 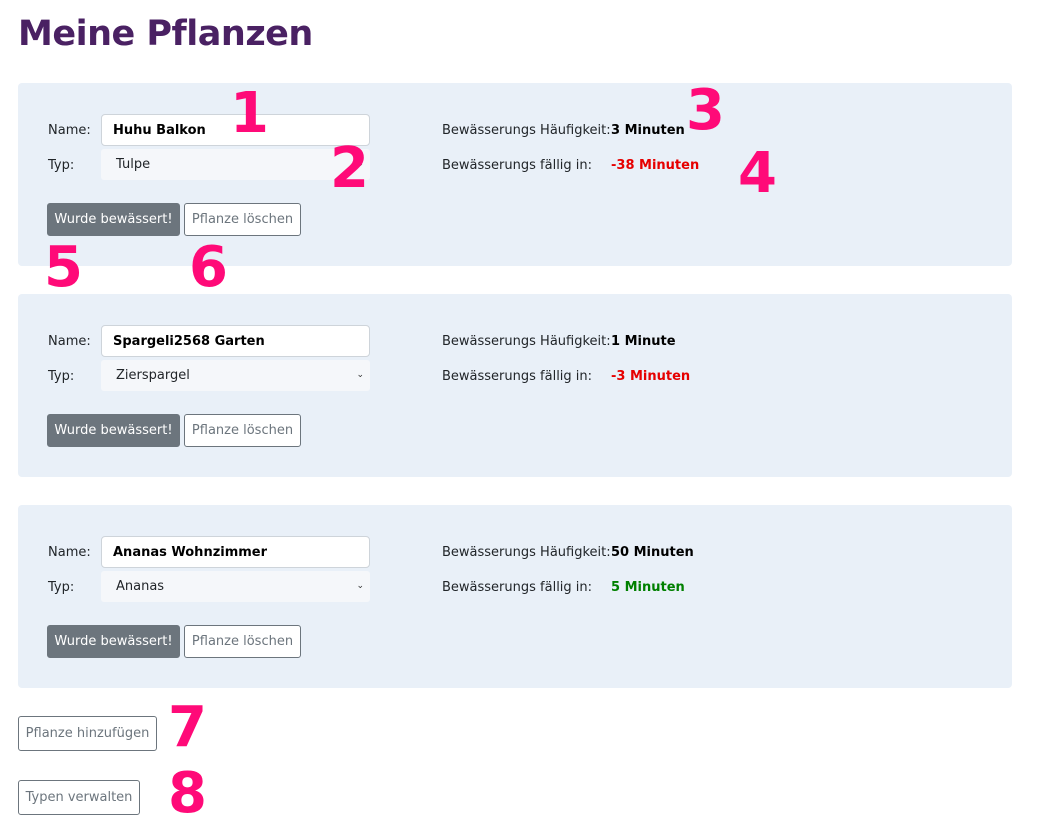 I want to click on frequency-value: 3 Minuten, so click(x=648, y=130).